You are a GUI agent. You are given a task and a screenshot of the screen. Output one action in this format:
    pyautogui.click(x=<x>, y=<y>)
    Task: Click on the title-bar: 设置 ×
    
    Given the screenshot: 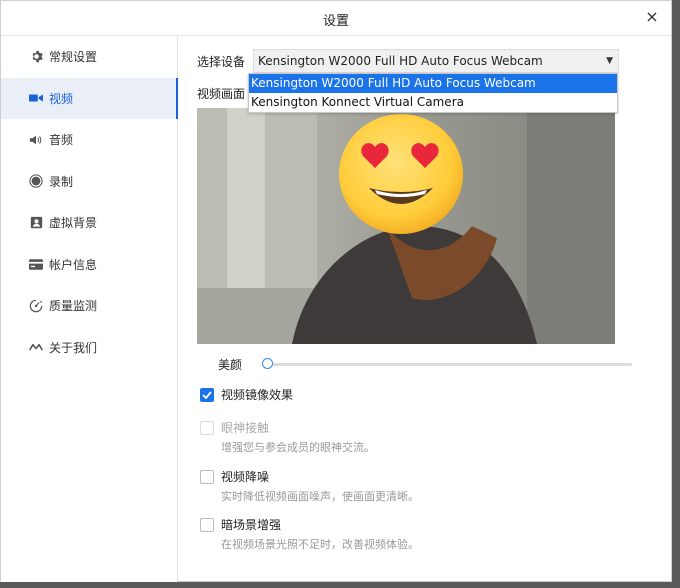 What is the action you would take?
    pyautogui.click(x=336, y=18)
    